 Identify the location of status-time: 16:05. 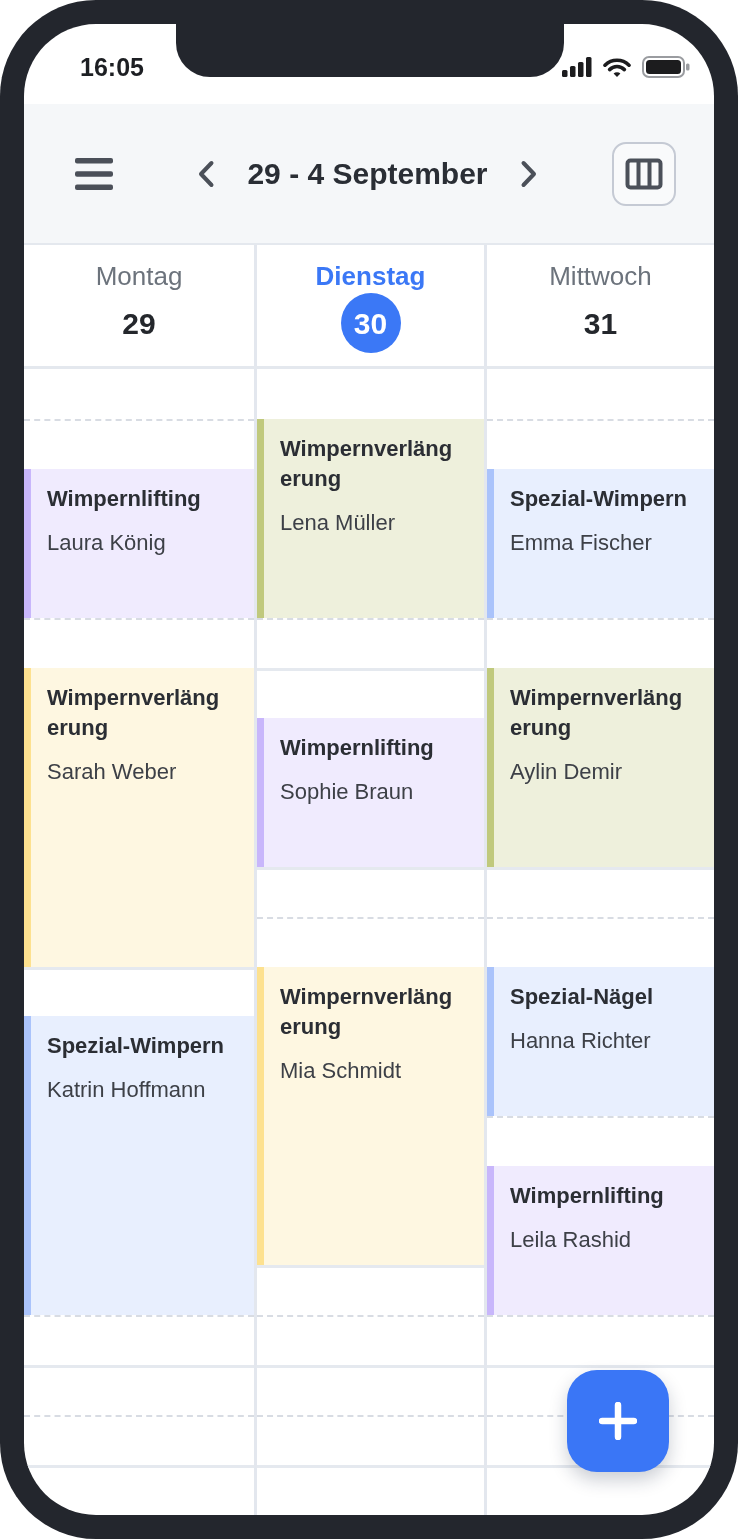
(112, 67).